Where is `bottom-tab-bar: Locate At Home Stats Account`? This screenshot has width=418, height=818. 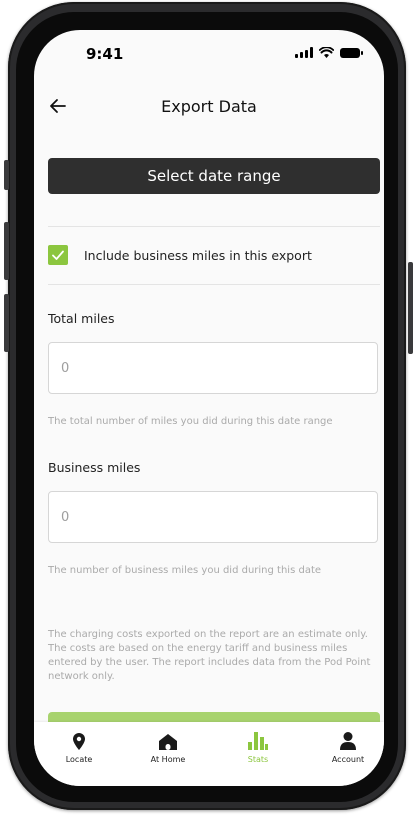
bottom-tab-bar: Locate At Home Stats Account is located at coordinates (209, 754).